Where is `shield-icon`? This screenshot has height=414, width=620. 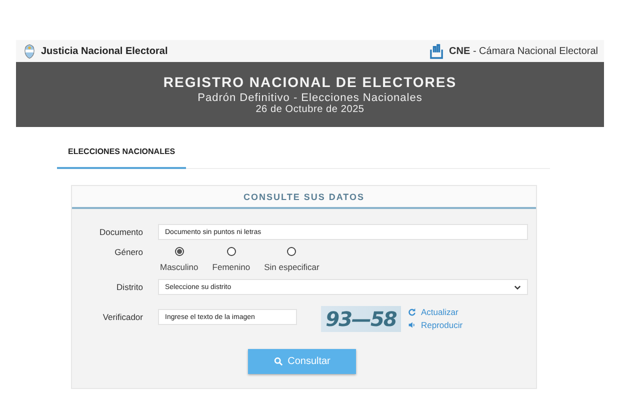
shield-icon is located at coordinates (29, 51).